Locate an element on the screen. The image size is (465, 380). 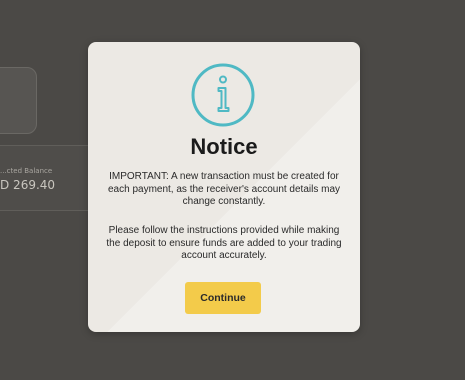
continue-button: Continue is located at coordinates (223, 298).